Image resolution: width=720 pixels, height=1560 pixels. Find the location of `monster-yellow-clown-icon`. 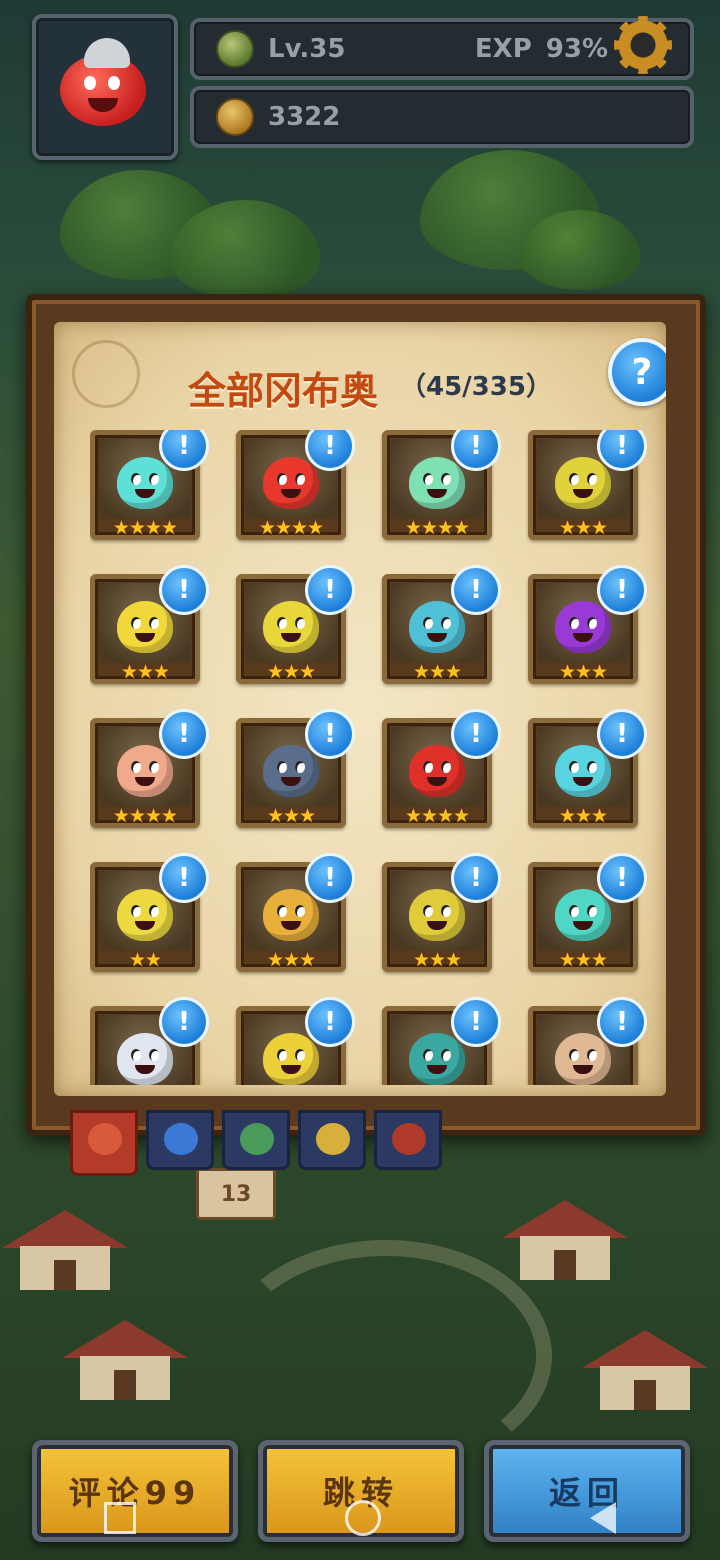

monster-yellow-clown-icon is located at coordinates (291, 1059).